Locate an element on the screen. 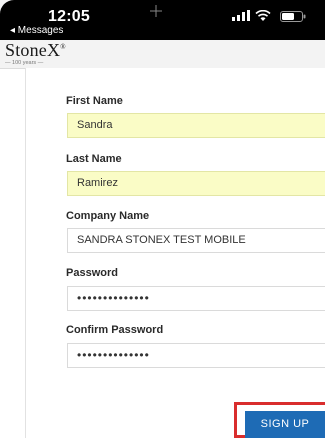 The width and height of the screenshot is (325, 438). first-name-field: Sandra is located at coordinates (196, 125).